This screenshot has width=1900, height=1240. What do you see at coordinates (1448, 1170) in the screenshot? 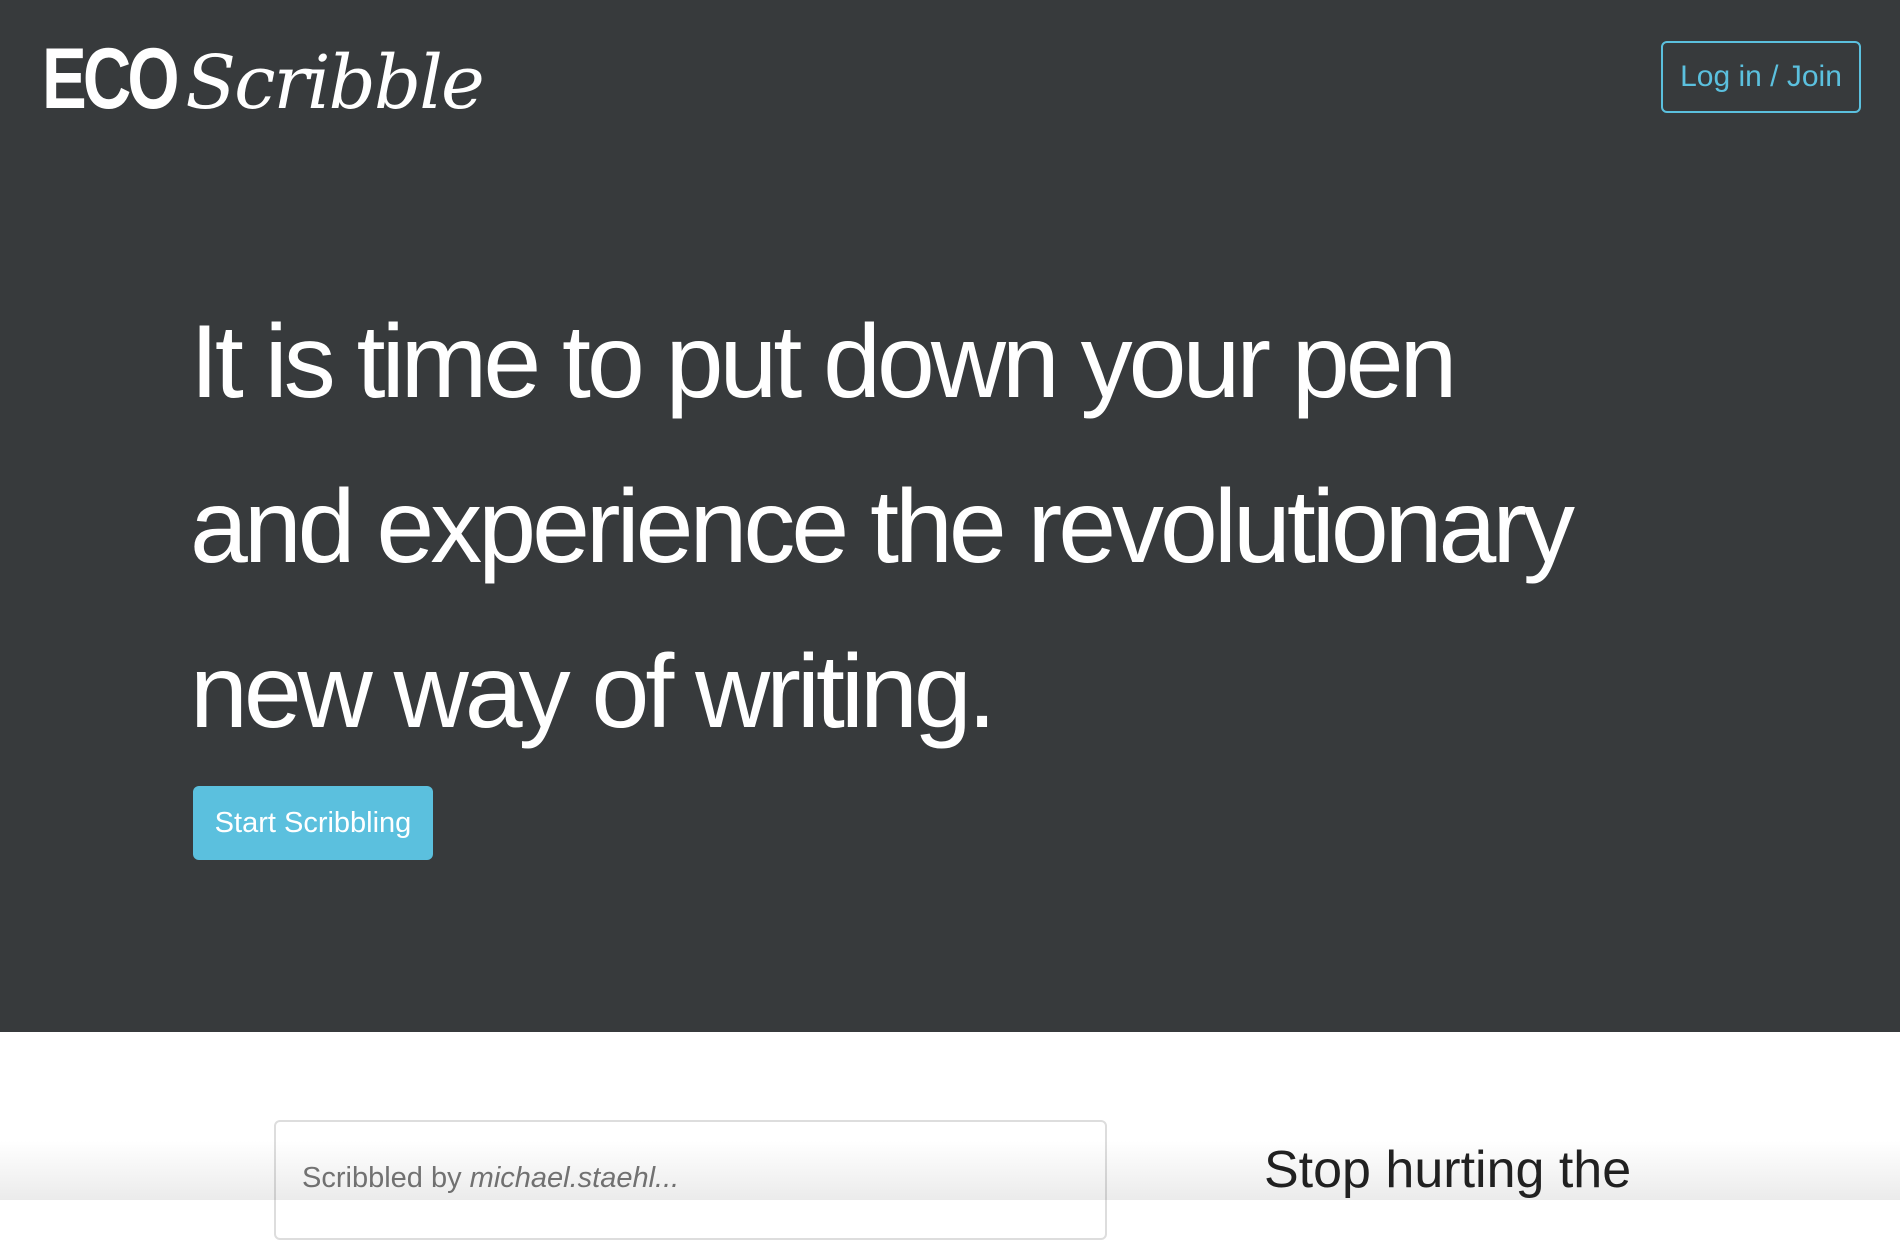
I see `feature-heading: Stop hurting the` at bounding box center [1448, 1170].